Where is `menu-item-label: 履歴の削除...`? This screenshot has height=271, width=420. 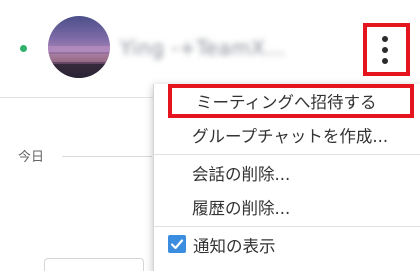
menu-item-label: 履歴の削除... is located at coordinates (241, 208).